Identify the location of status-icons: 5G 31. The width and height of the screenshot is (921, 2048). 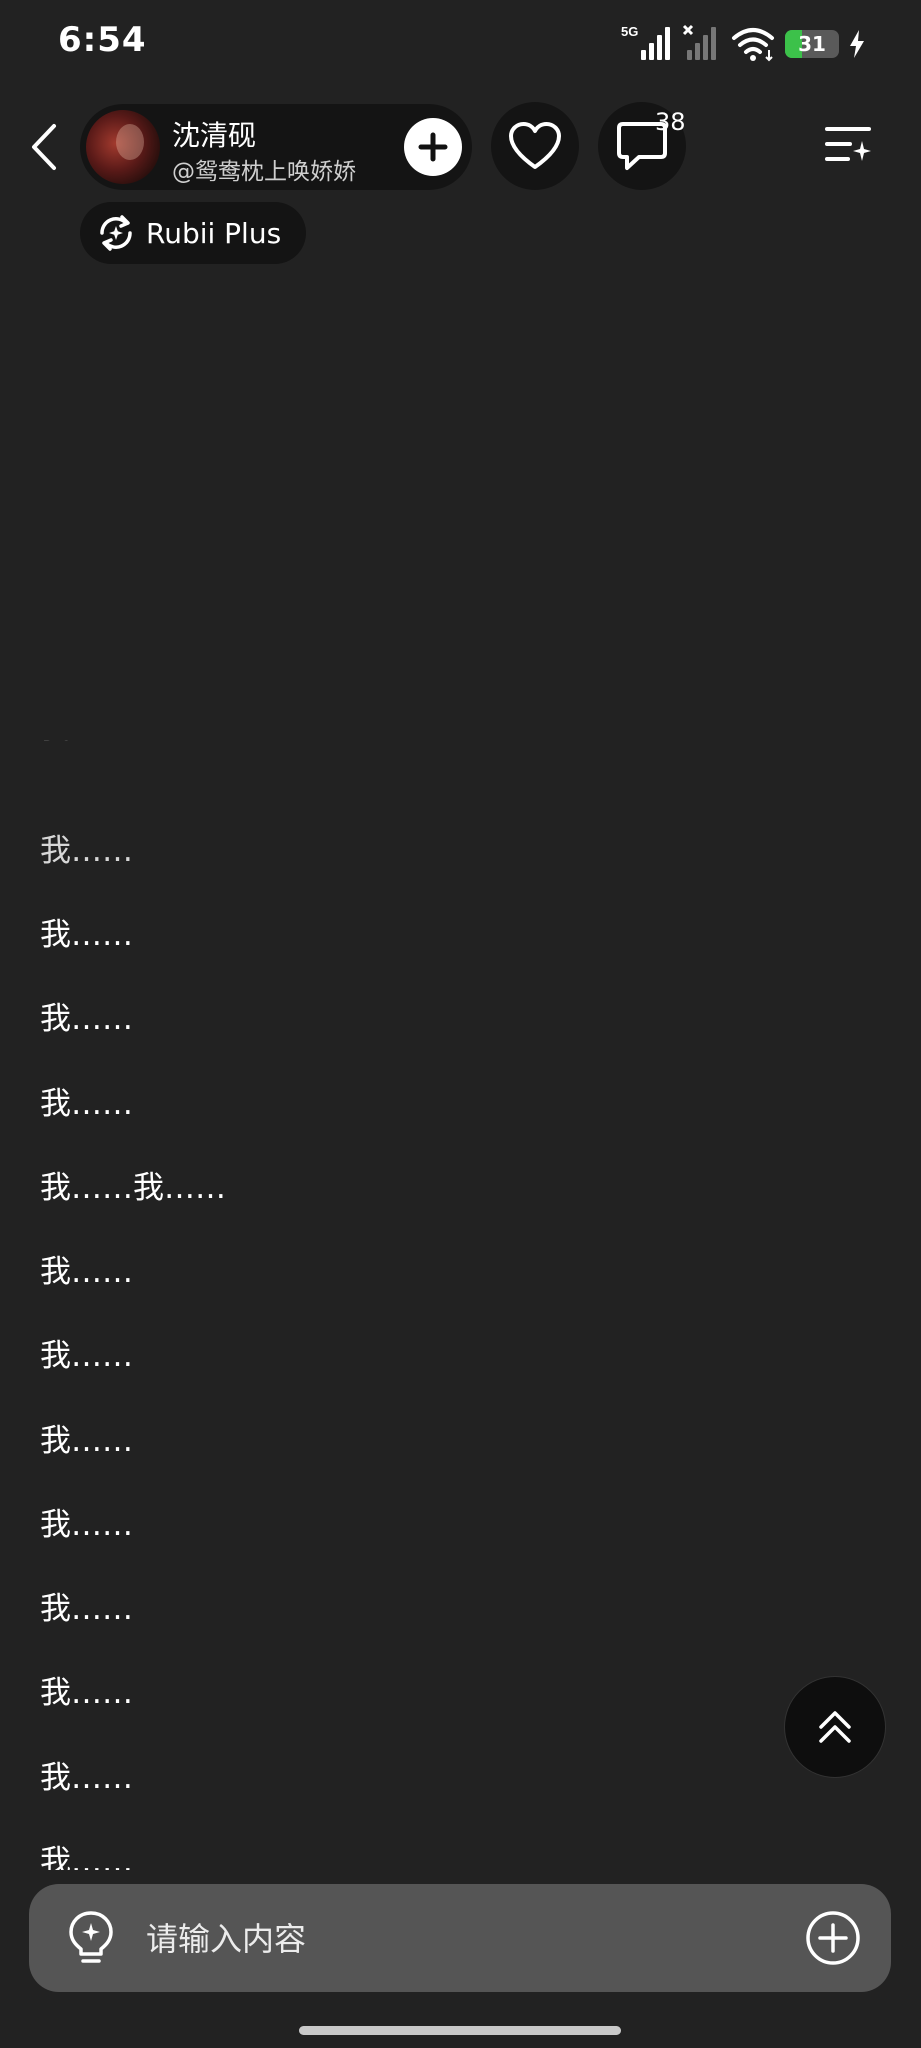
(743, 44).